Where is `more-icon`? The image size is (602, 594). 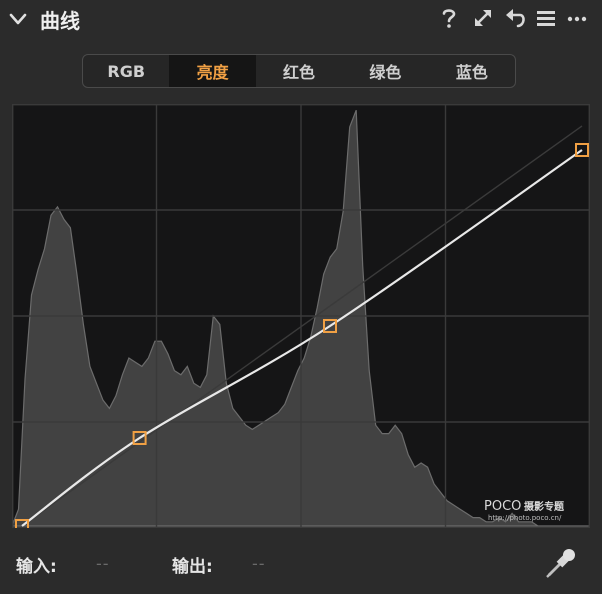 more-icon is located at coordinates (577, 18).